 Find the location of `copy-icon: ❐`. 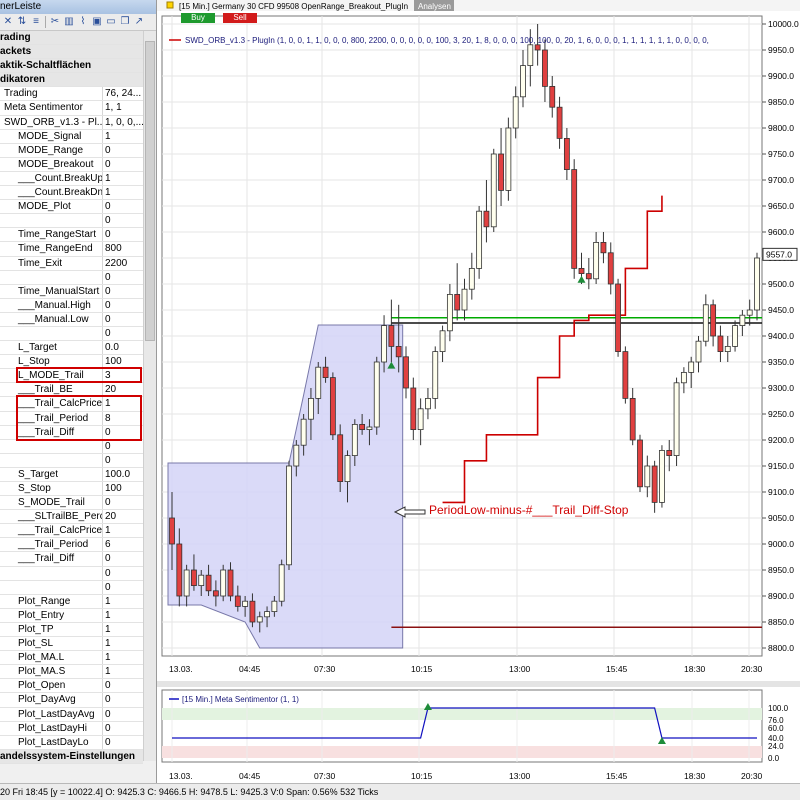

copy-icon: ❐ is located at coordinates (125, 22).